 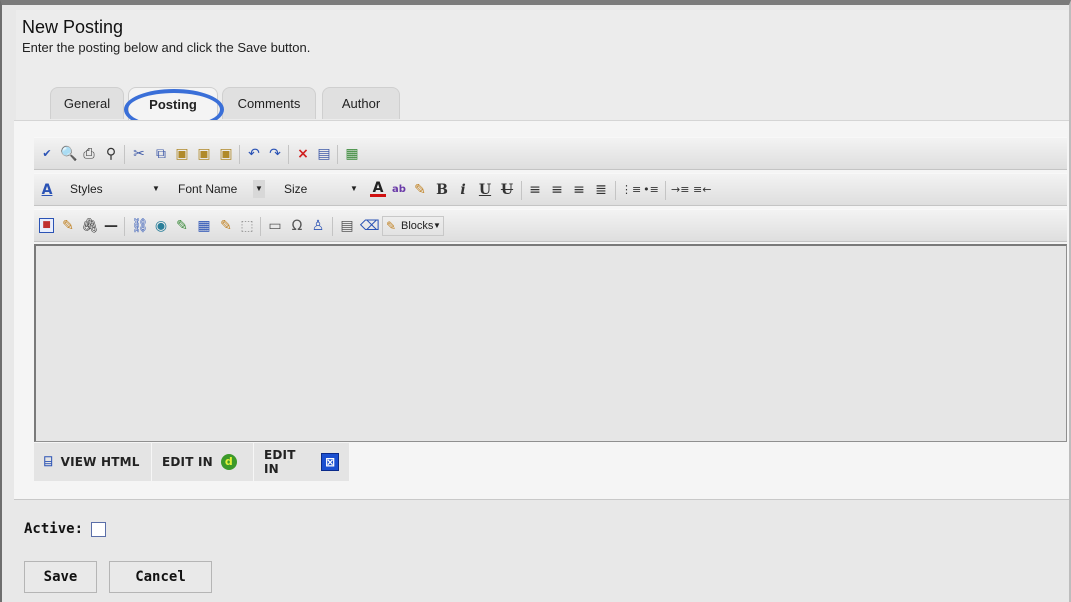 I want to click on spellcheck-icon: ✔, so click(x=47, y=154).